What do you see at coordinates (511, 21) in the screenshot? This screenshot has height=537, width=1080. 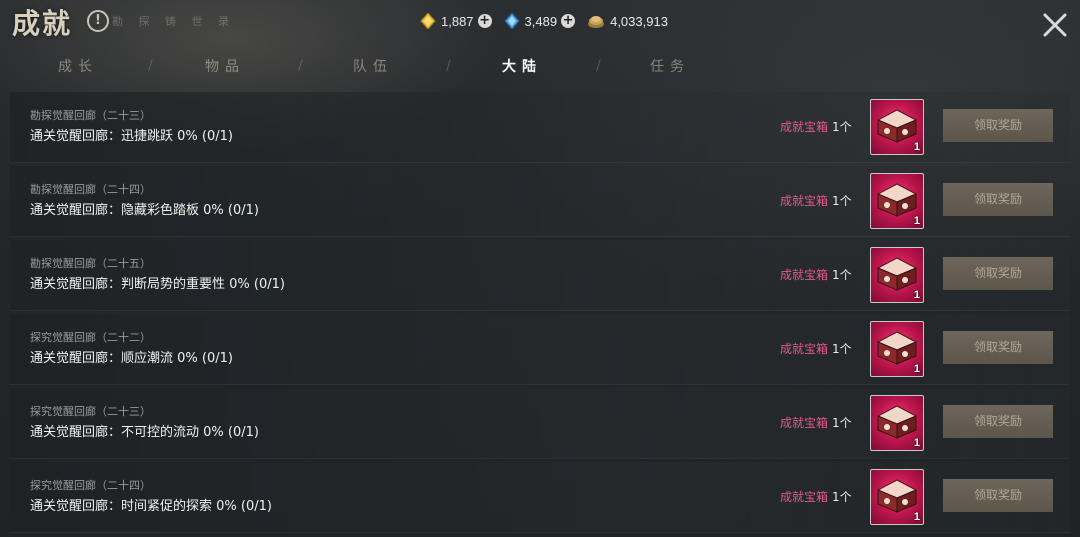 I see `blue-gem-icon` at bounding box center [511, 21].